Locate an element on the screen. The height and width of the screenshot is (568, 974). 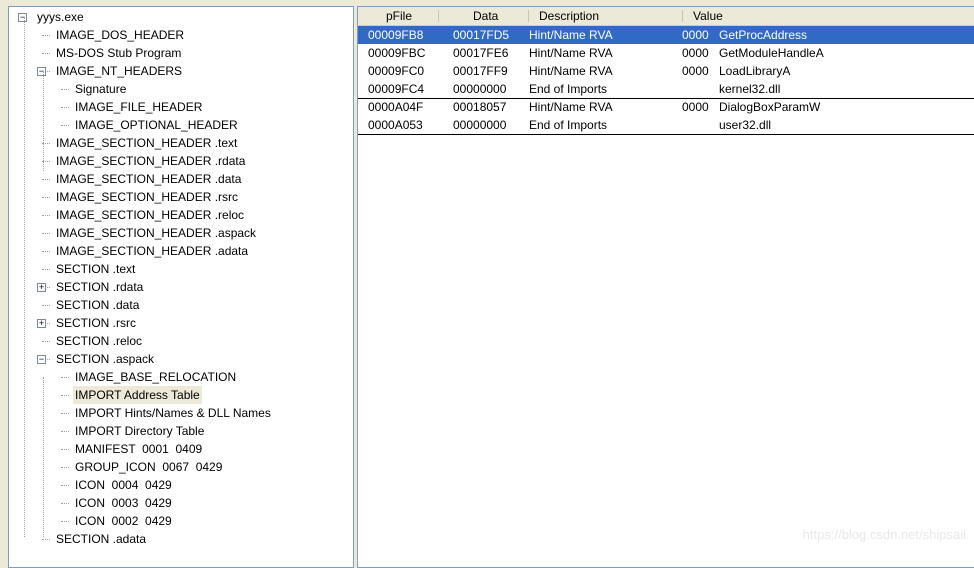
column-header-data: Data is located at coordinates (485, 16).